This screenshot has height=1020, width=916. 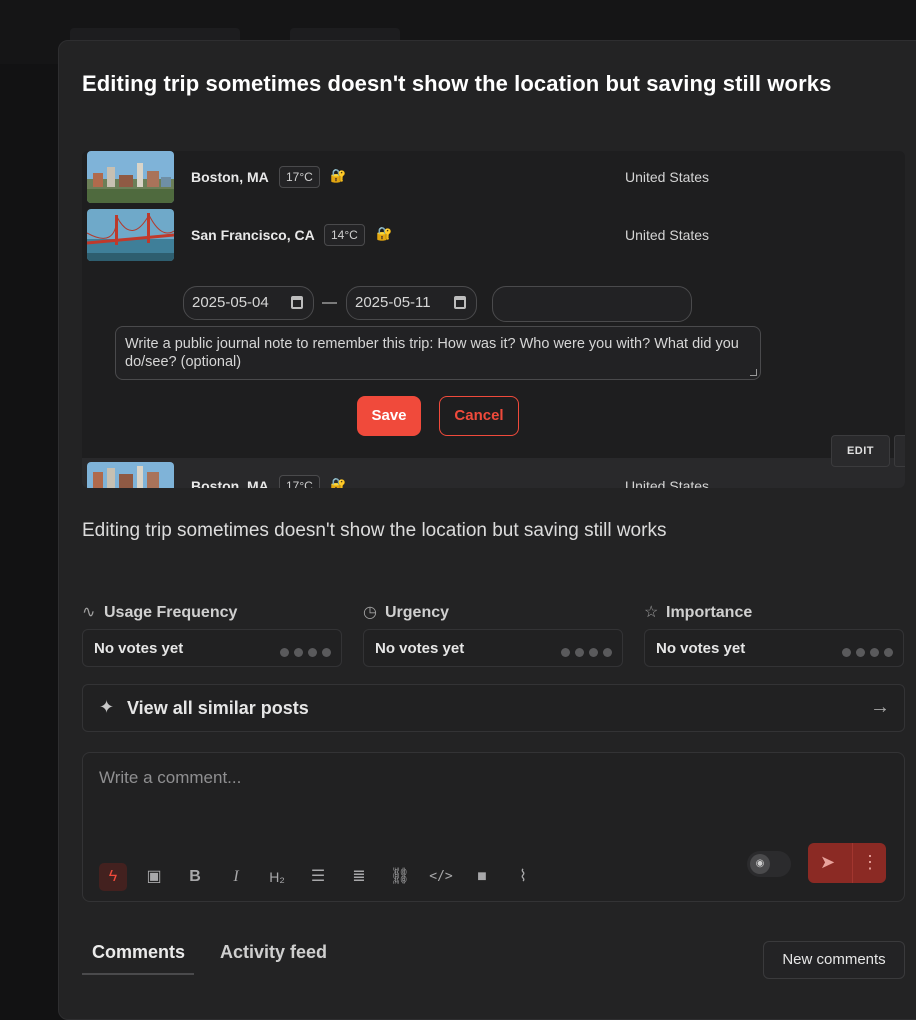 I want to click on urgency-label: ◷ Urgency, so click(x=406, y=612).